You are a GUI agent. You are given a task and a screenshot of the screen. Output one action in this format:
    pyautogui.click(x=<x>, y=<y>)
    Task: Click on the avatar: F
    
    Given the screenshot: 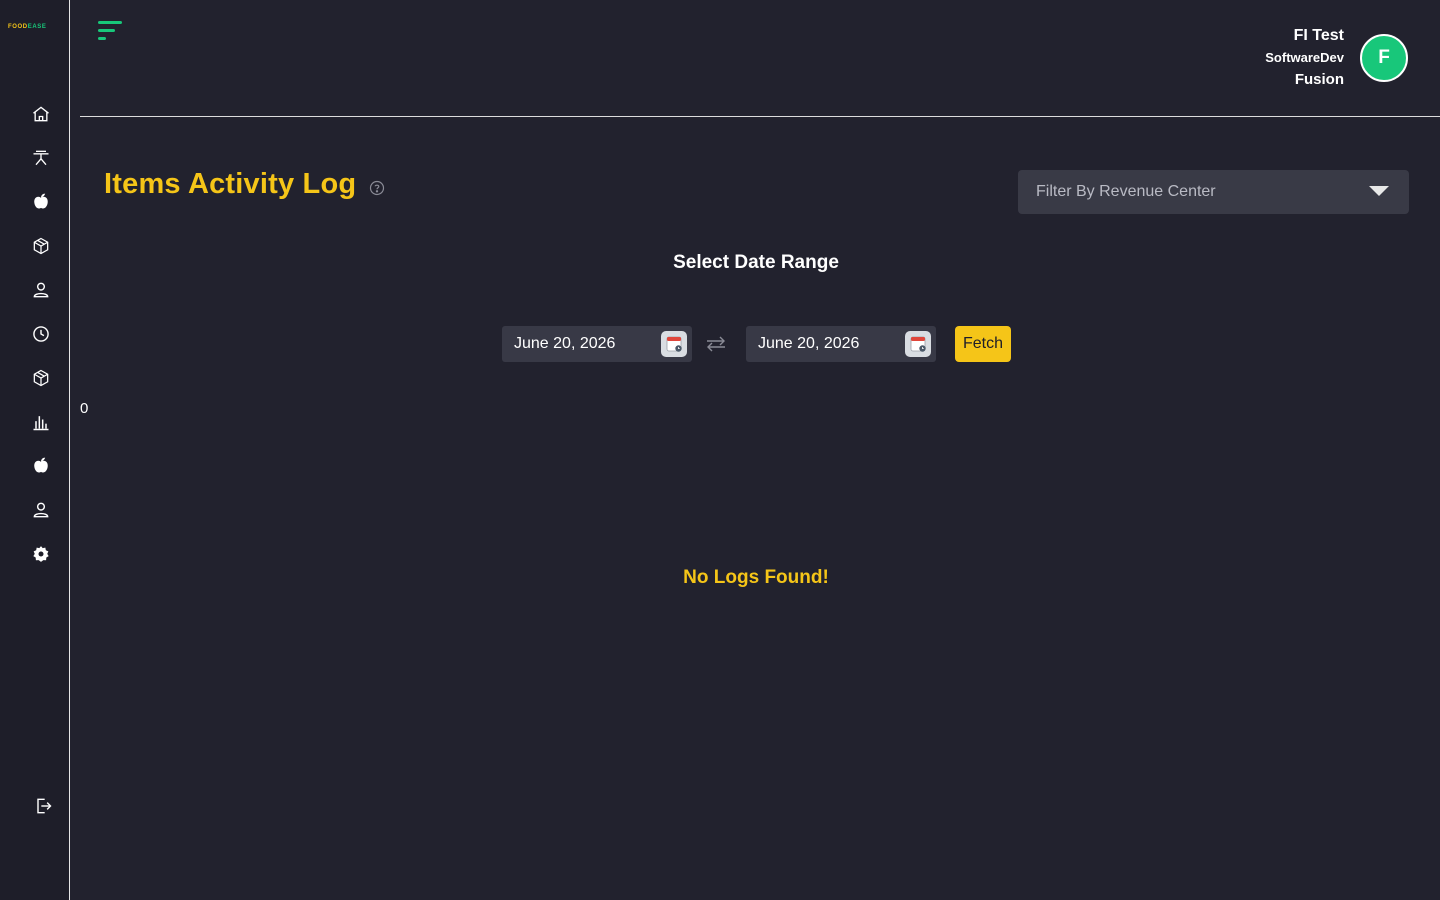 What is the action you would take?
    pyautogui.click(x=1384, y=58)
    